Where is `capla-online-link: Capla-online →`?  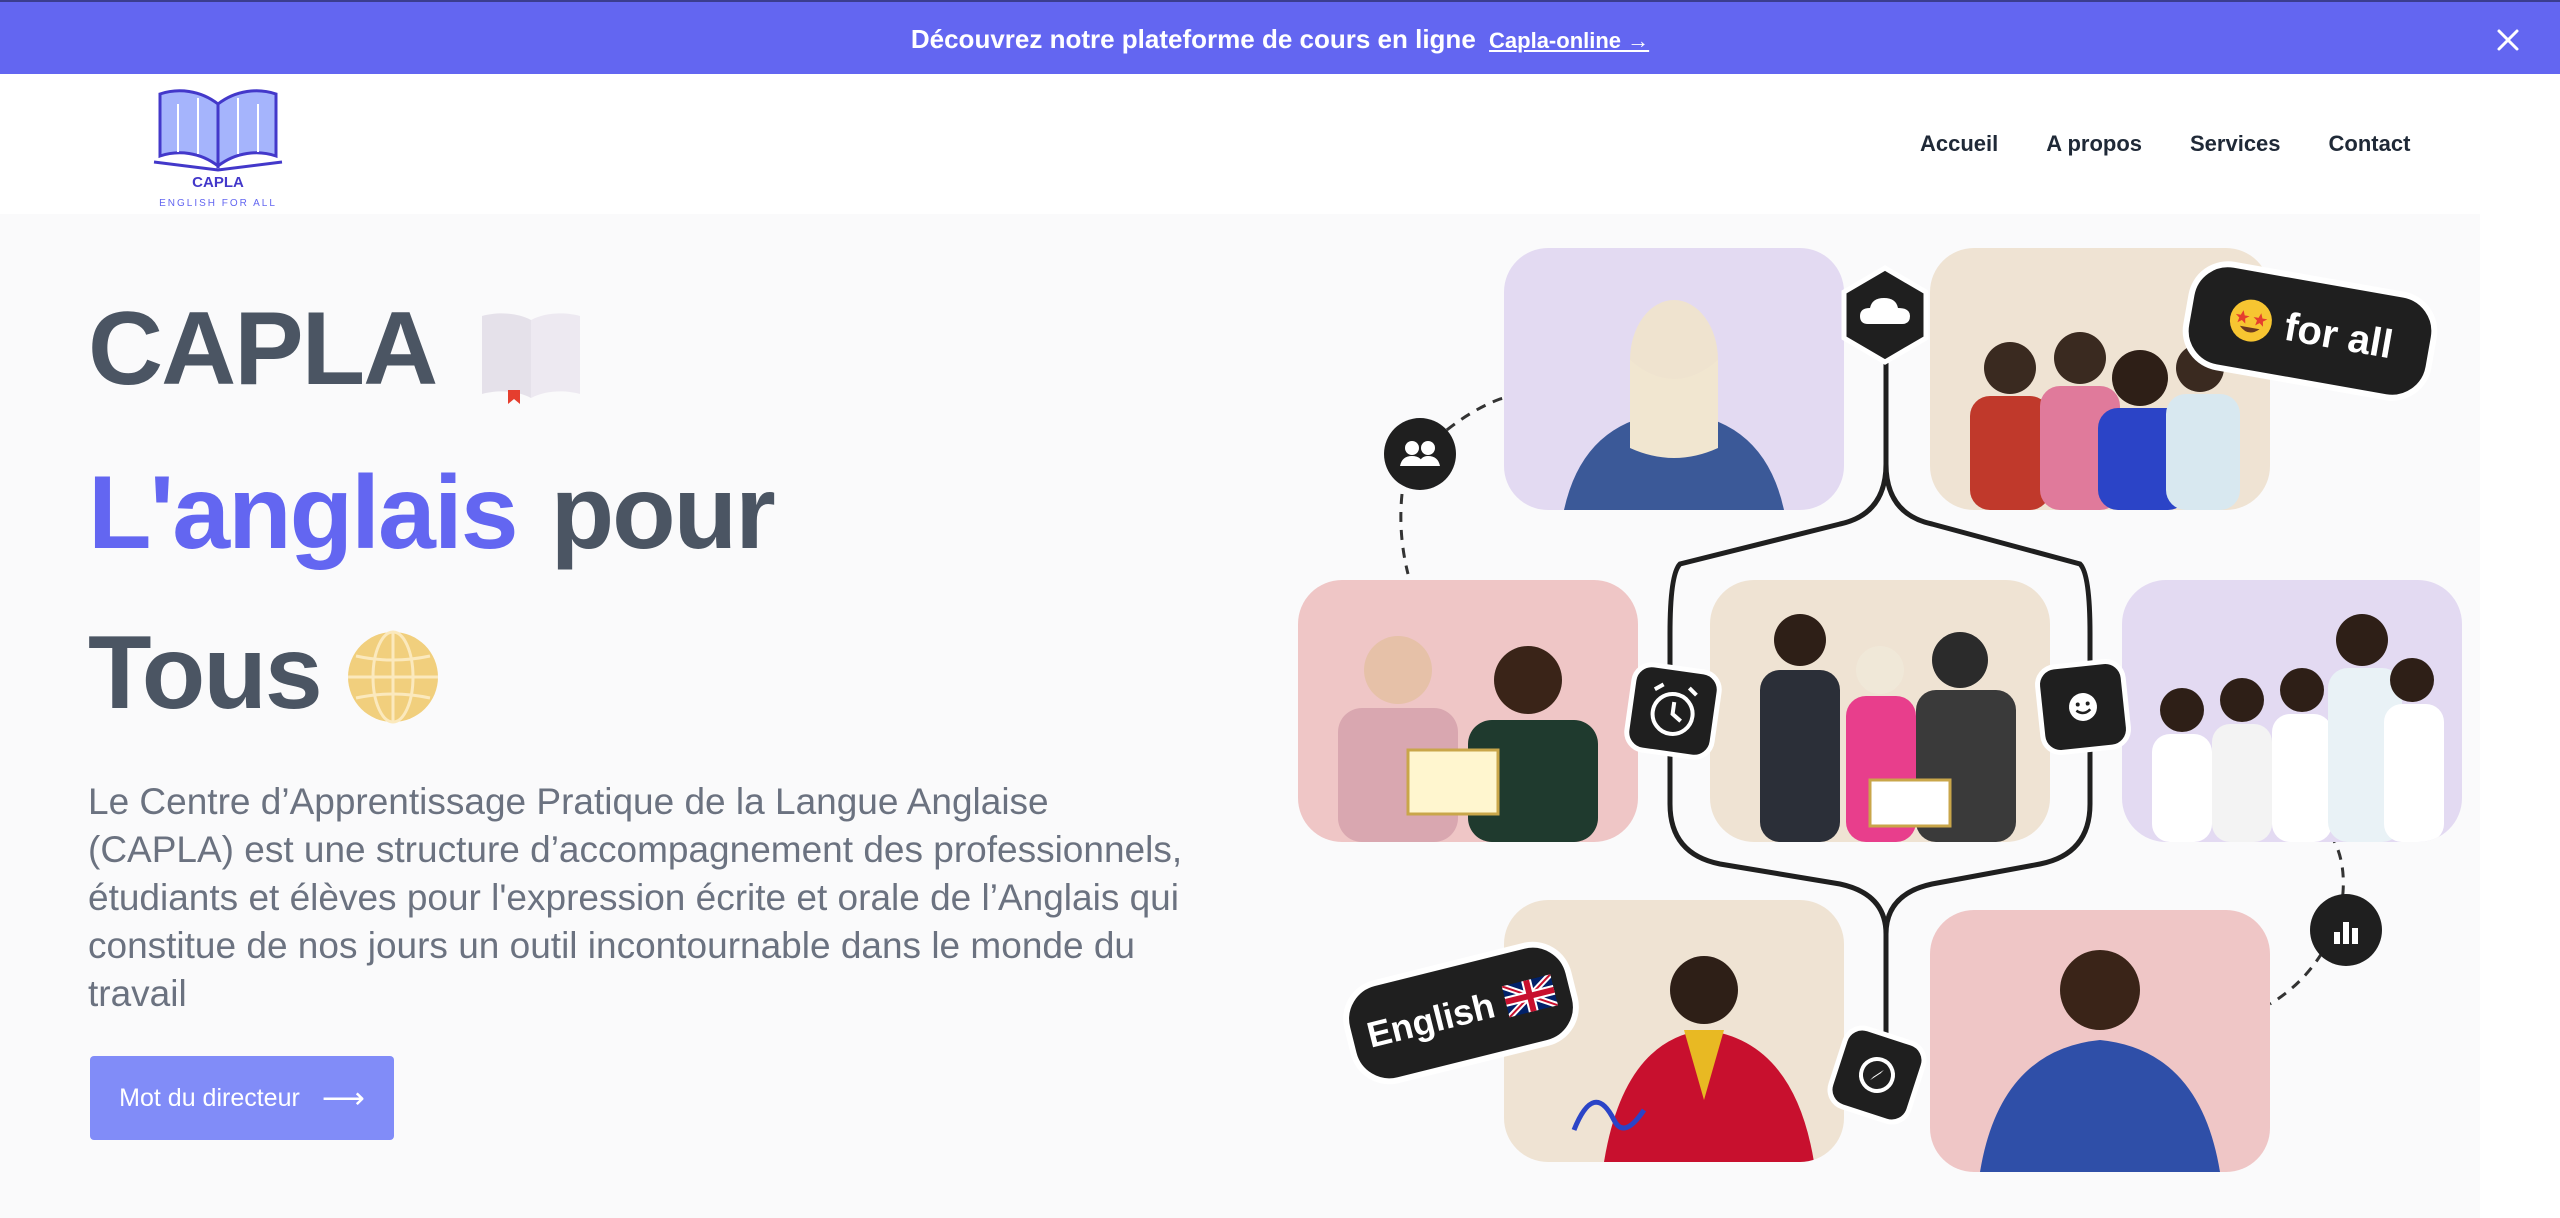 capla-online-link: Capla-online → is located at coordinates (1569, 40).